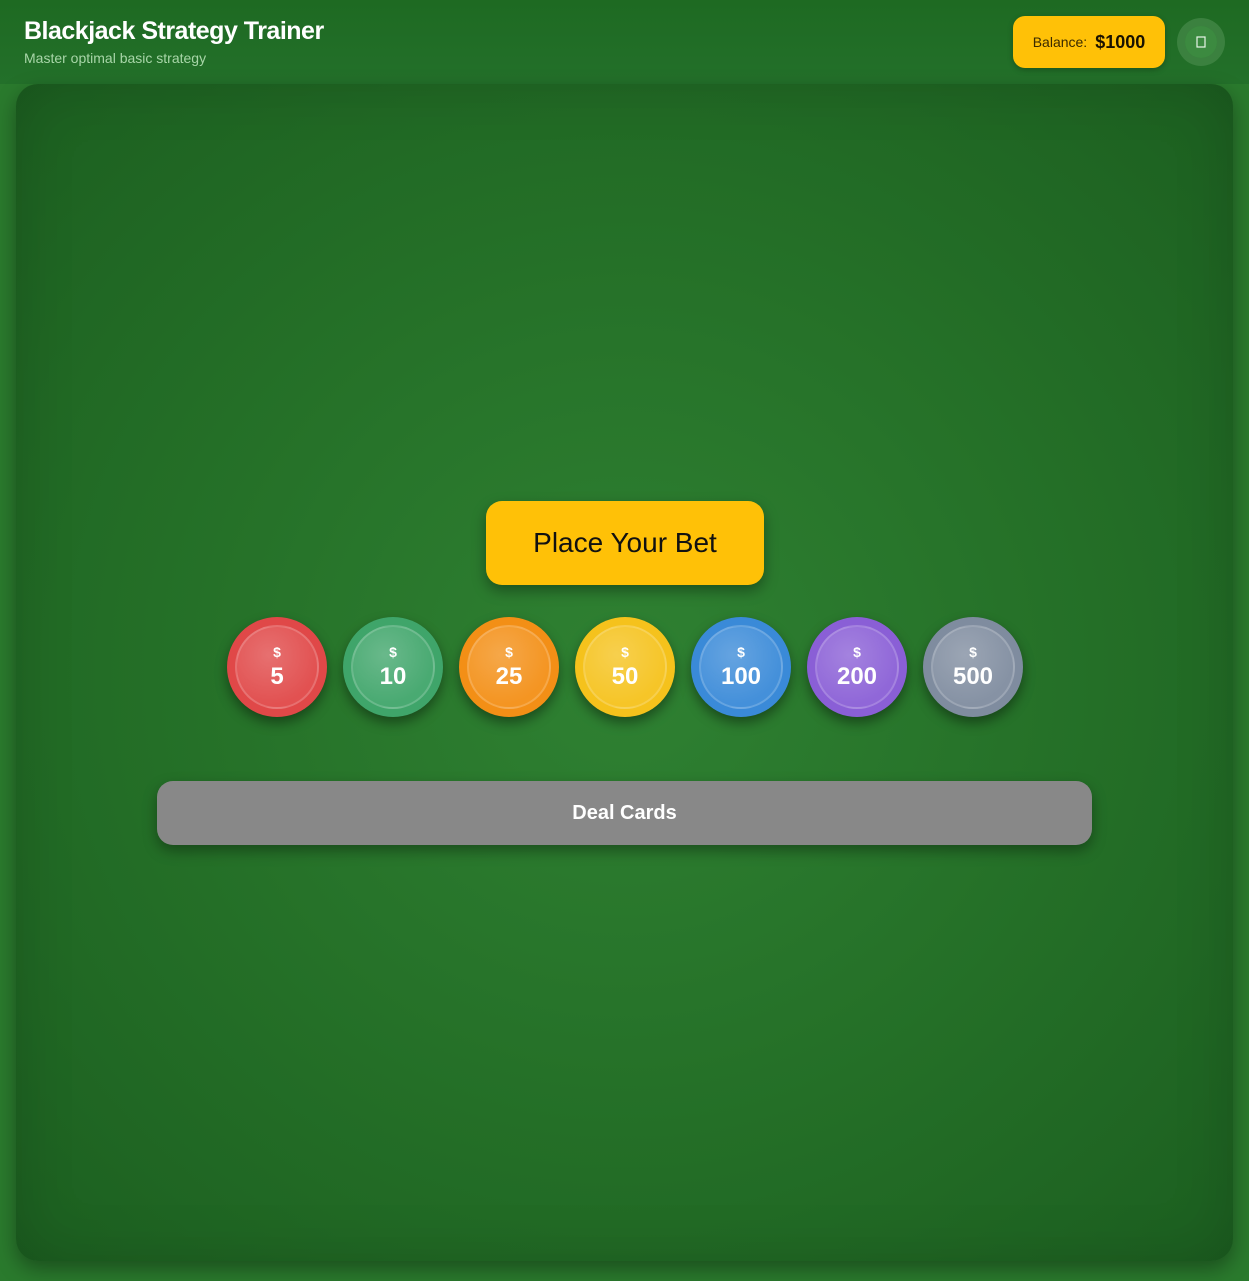 Image resolution: width=1249 pixels, height=1281 pixels. What do you see at coordinates (115, 58) in the screenshot?
I see `page-subtitle: Master optimal basic strategy` at bounding box center [115, 58].